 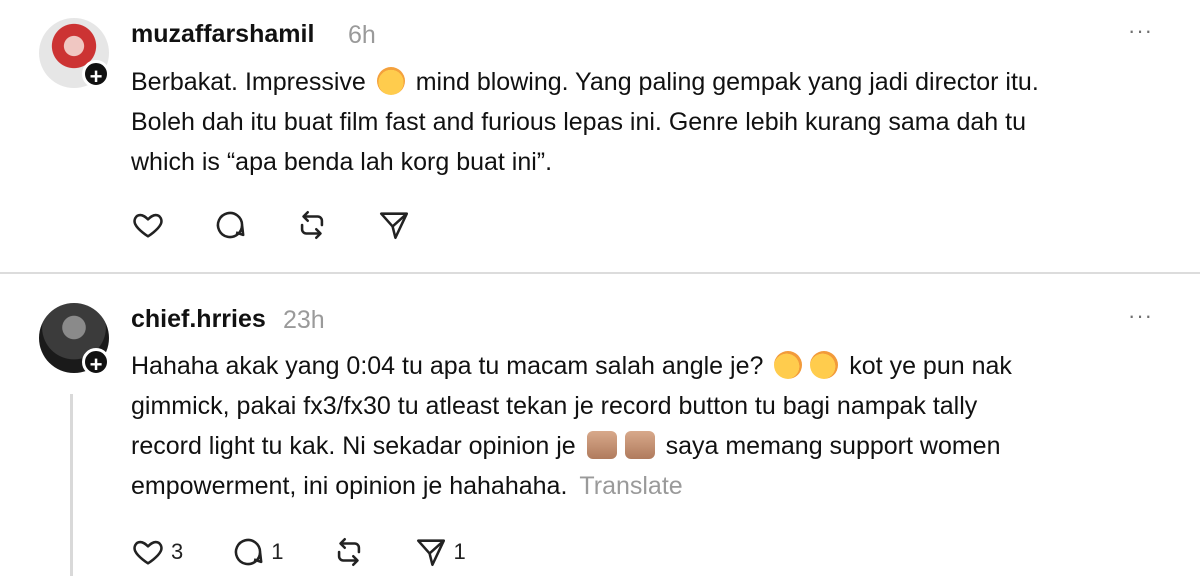 I want to click on username: chief.hrries, so click(x=198, y=319).